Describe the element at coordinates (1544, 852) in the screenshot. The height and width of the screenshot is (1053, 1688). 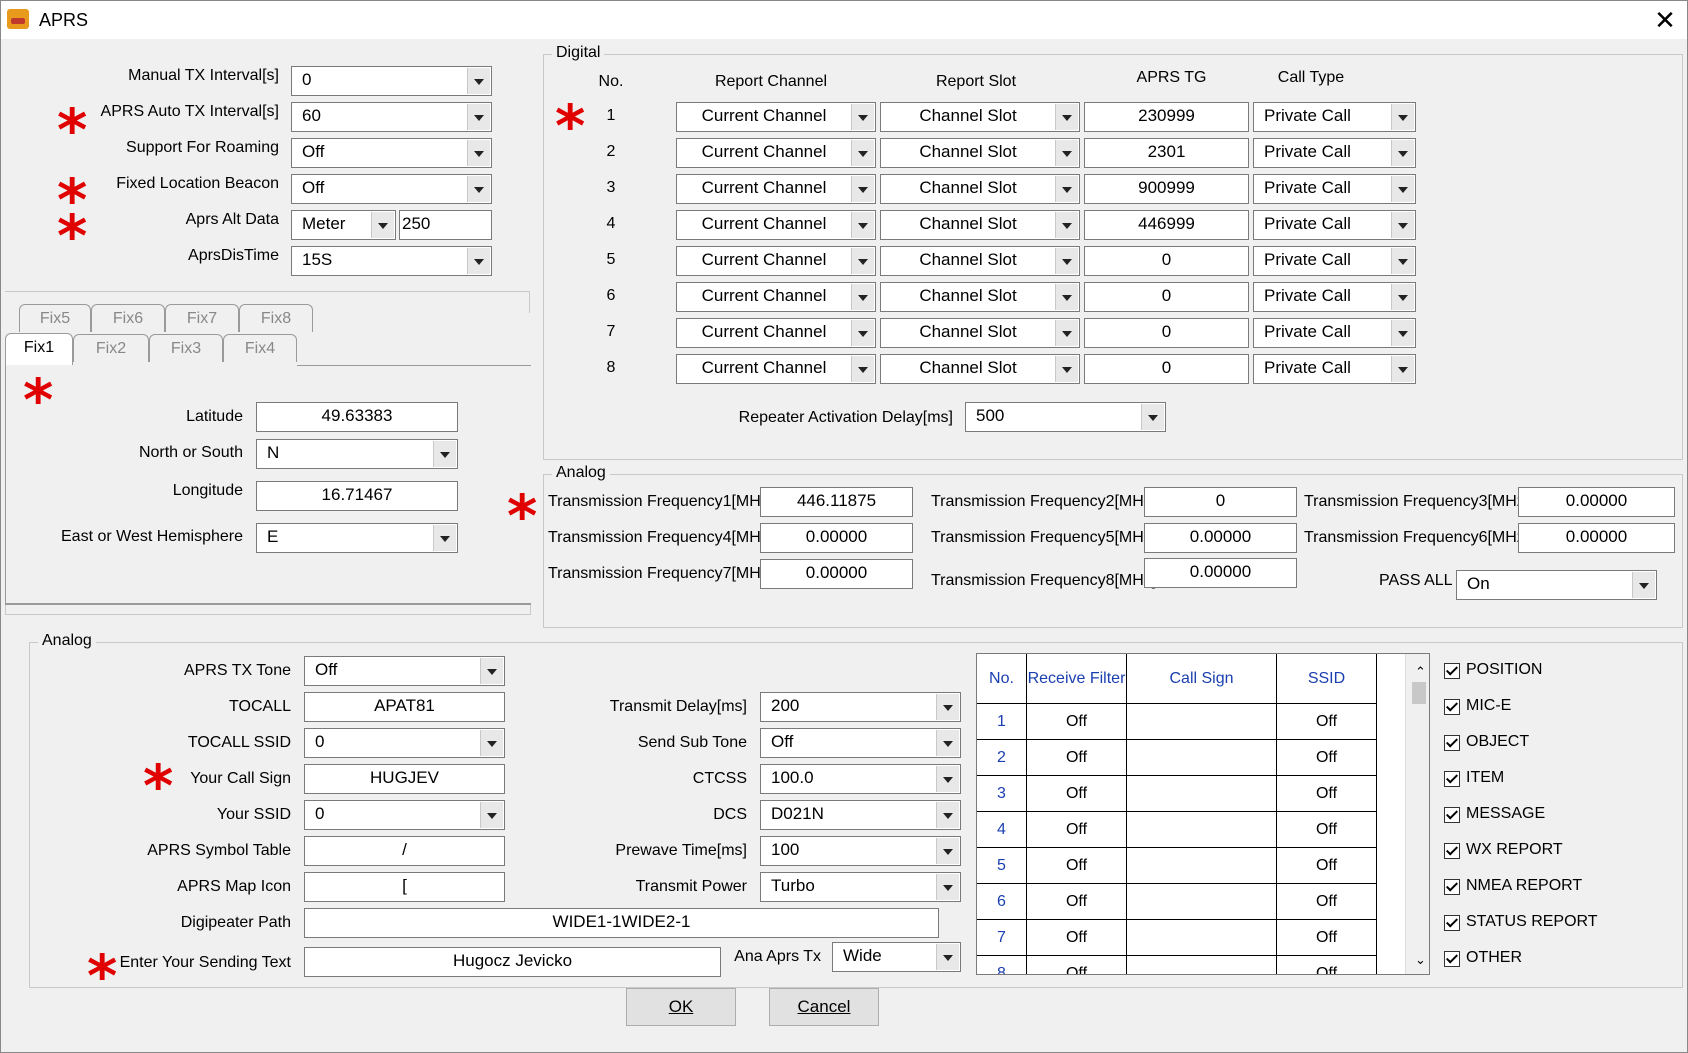
I see `checkbox-wx-report: WX REPORT` at that location.